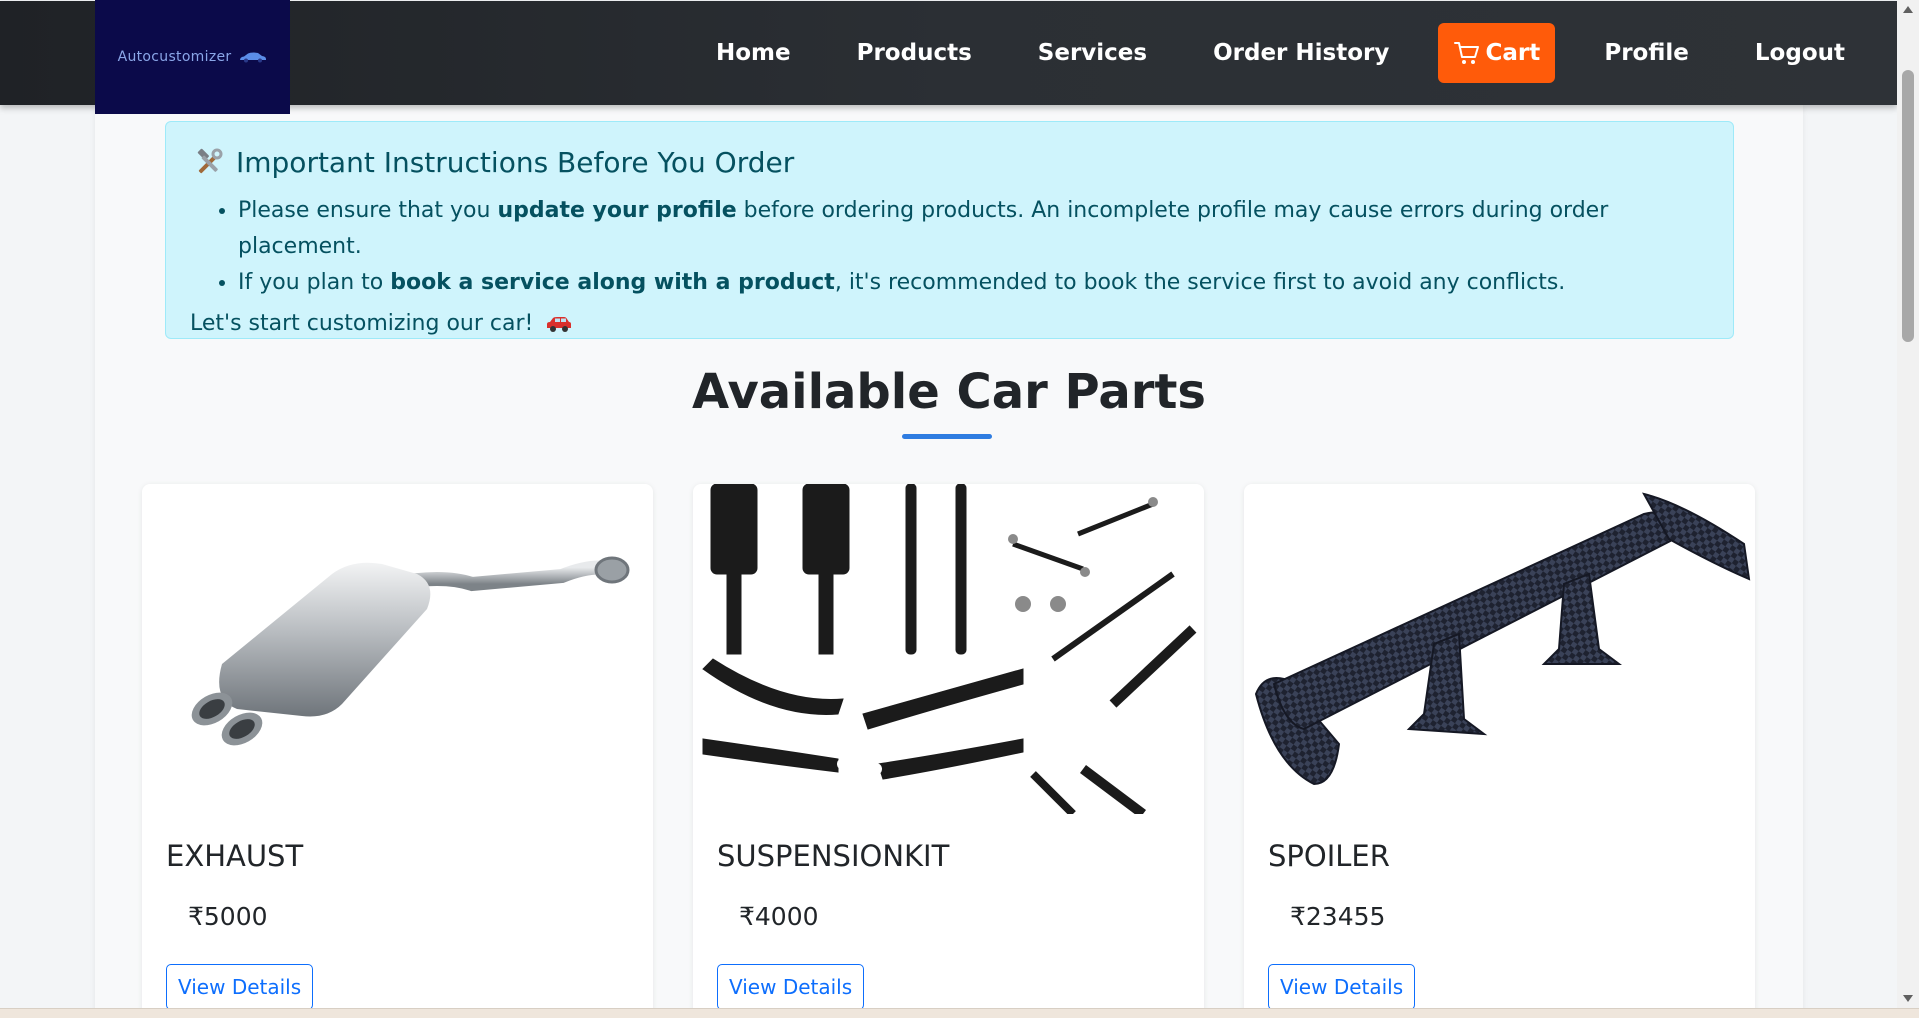 This screenshot has height=1018, width=1919. What do you see at coordinates (362, 323) in the screenshot?
I see `alert-footer-text: Let's start customizing our car!` at bounding box center [362, 323].